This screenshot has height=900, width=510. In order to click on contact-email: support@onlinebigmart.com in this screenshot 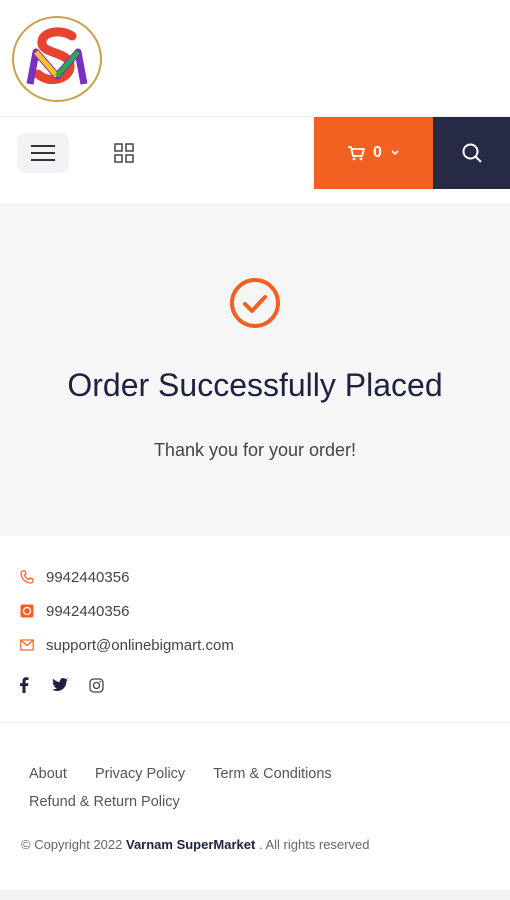, I will do `click(127, 645)`.